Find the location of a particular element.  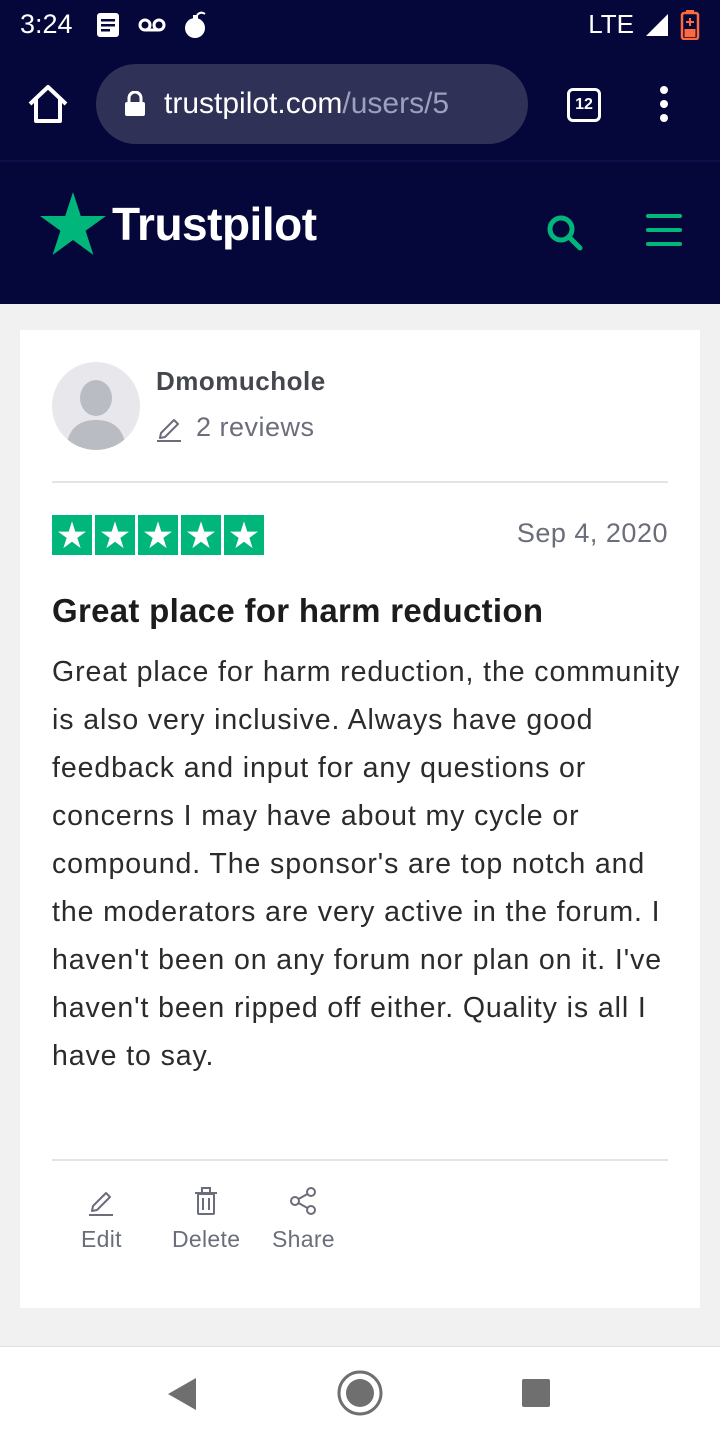

address-bar: trustpilot.com/users/5 is located at coordinates (312, 104).